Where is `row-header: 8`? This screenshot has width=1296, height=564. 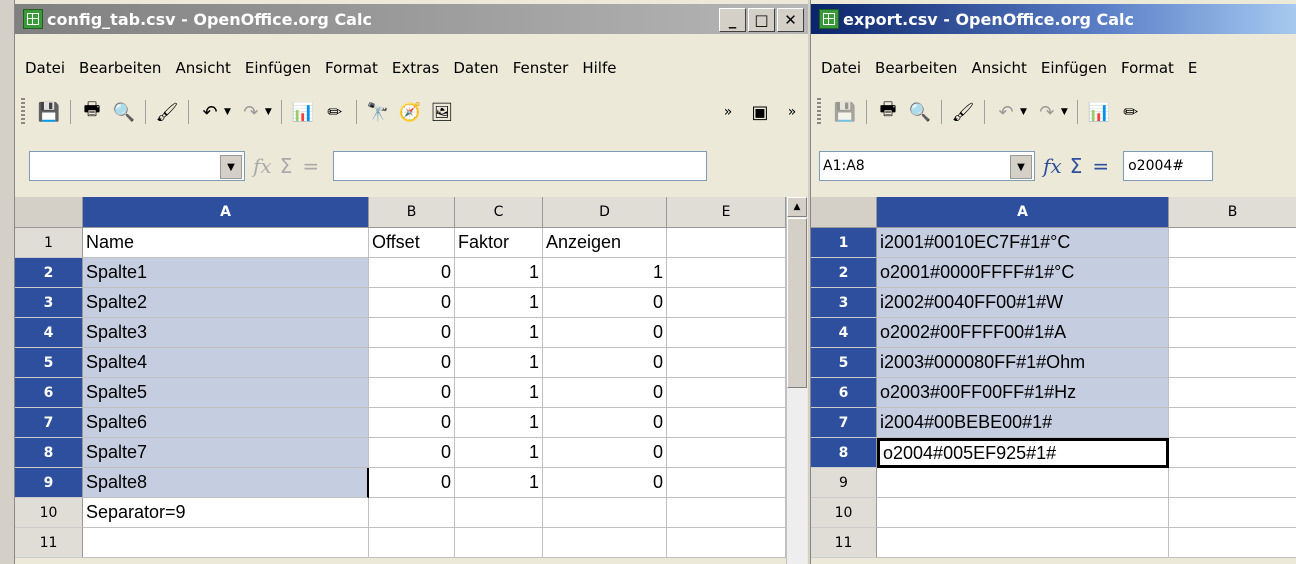
row-header: 8 is located at coordinates (49, 453).